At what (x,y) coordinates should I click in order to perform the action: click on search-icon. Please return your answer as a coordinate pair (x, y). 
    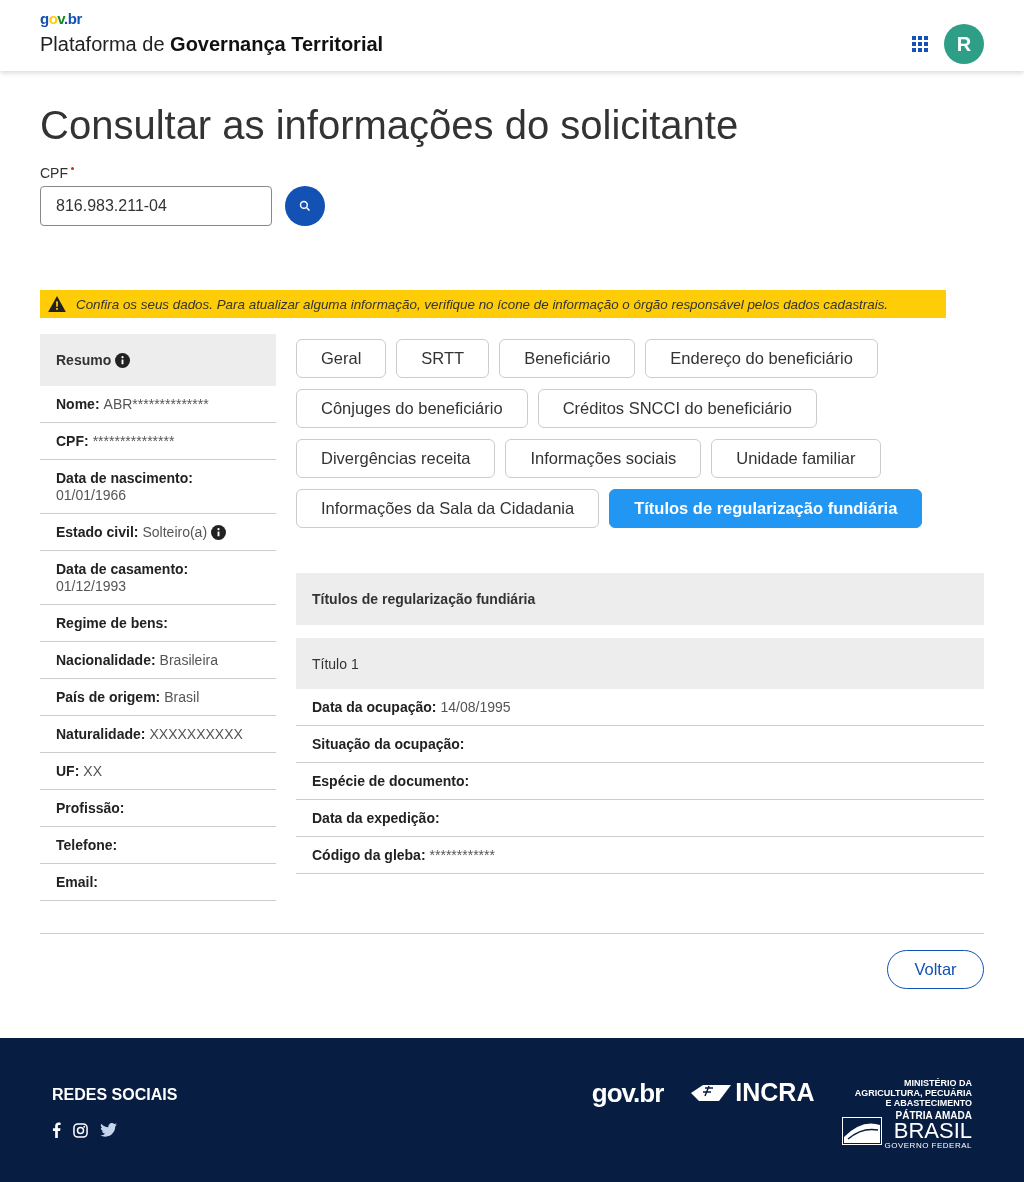
    Looking at the image, I should click on (305, 206).